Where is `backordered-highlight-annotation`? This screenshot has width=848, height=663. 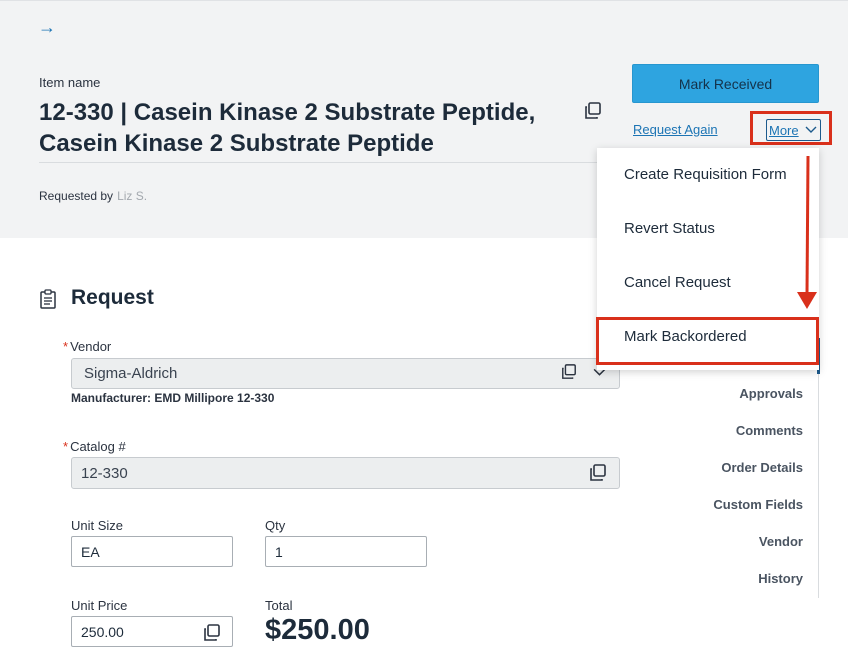 backordered-highlight-annotation is located at coordinates (707, 341).